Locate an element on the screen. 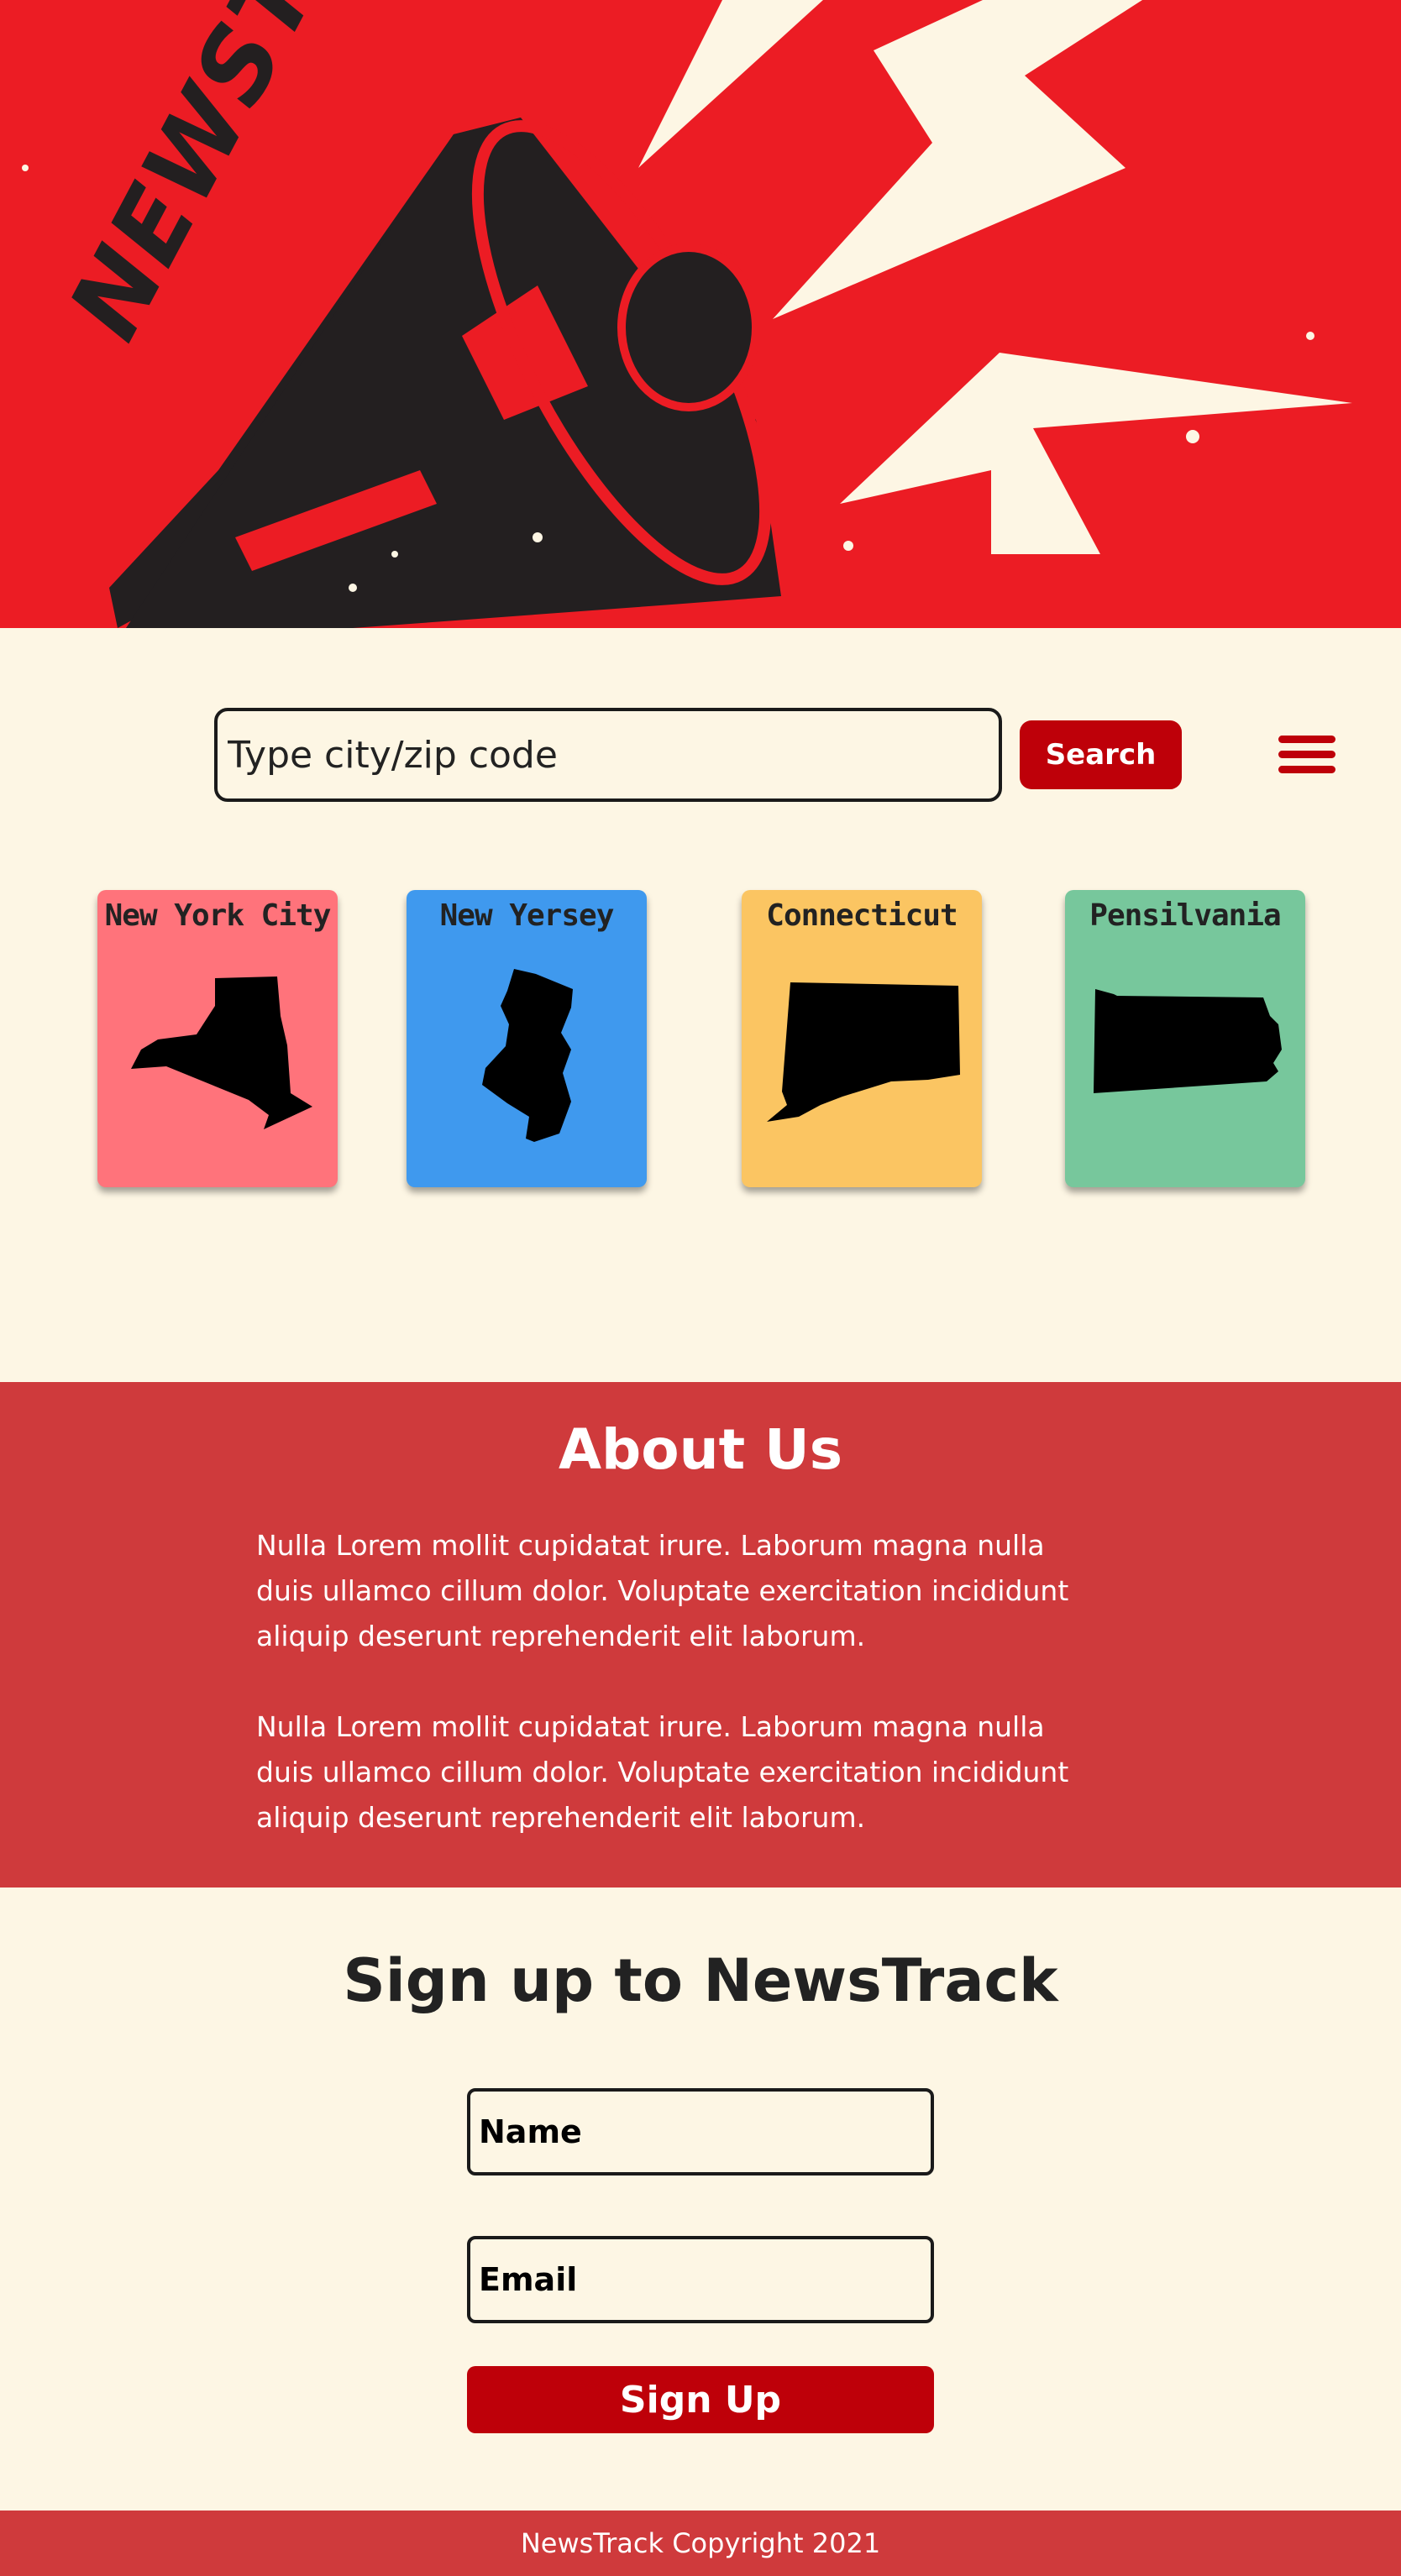  state-card-connecticut: Connecticut is located at coordinates (862, 1038).